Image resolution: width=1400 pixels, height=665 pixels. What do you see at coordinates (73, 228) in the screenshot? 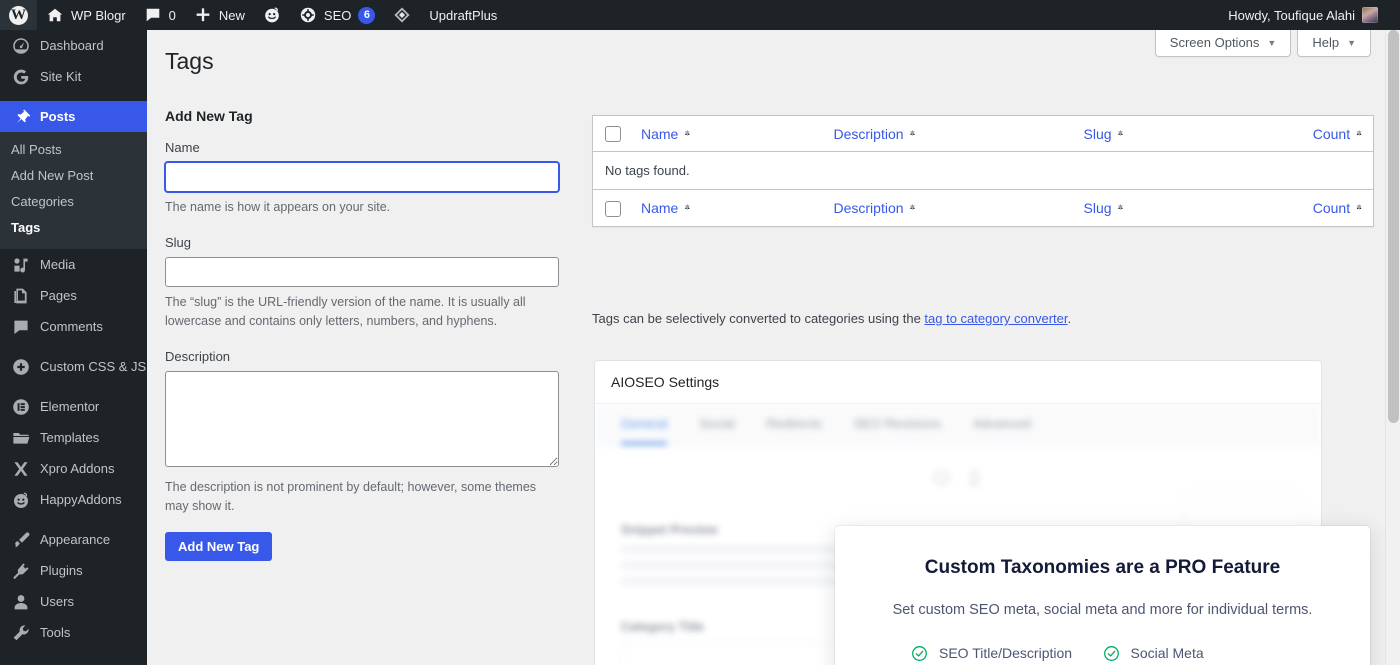
I see `sidebar-item-tags: Tags` at bounding box center [73, 228].